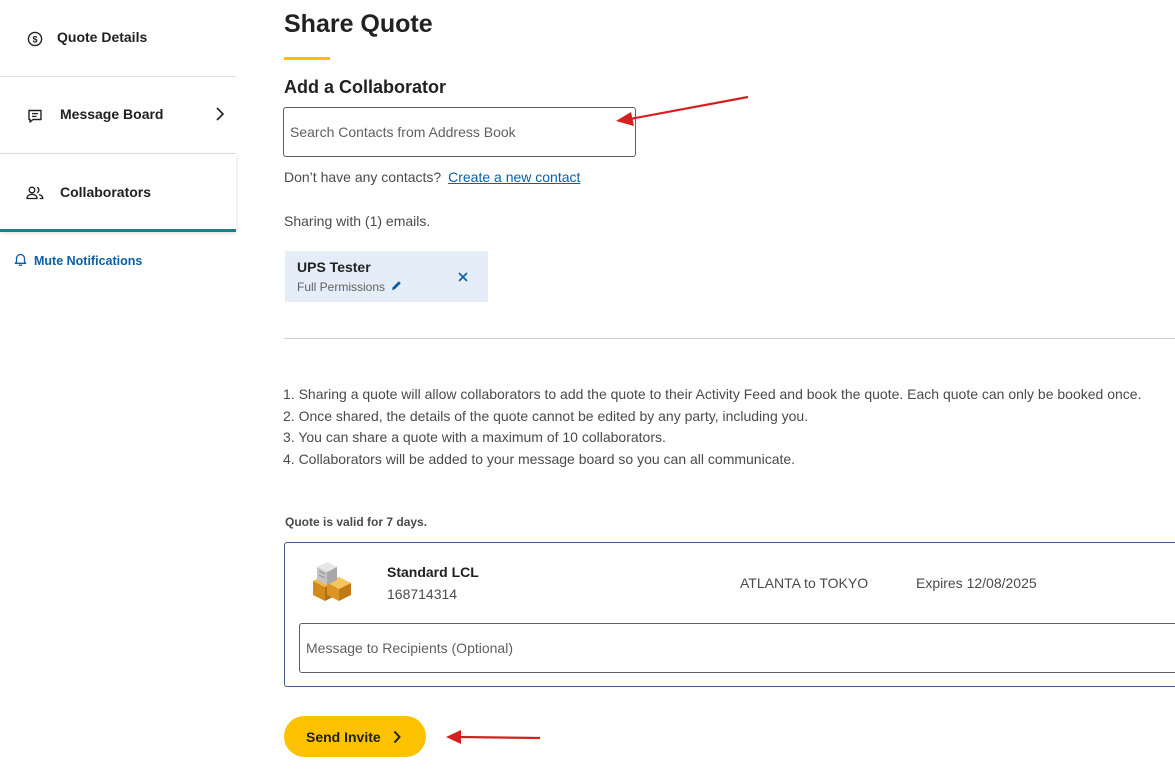 The width and height of the screenshot is (1175, 781). I want to click on send-invite-button: Send Invite, so click(355, 736).